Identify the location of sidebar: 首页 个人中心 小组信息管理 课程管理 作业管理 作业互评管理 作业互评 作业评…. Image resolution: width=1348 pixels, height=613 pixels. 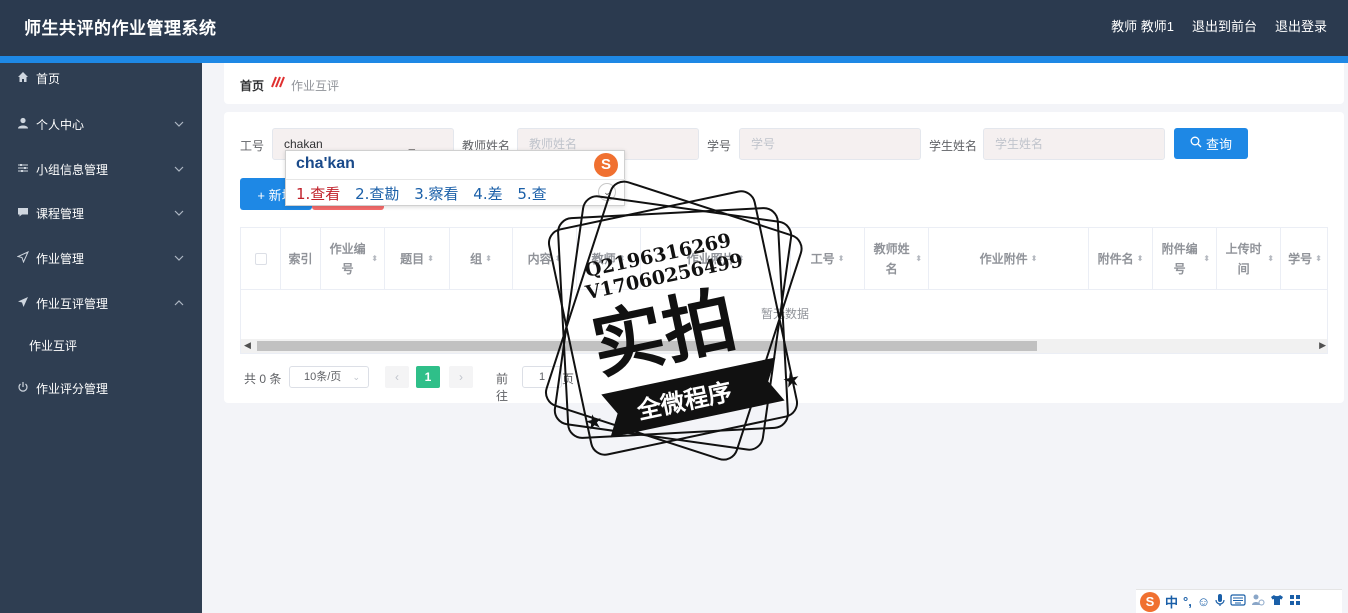
(101, 338).